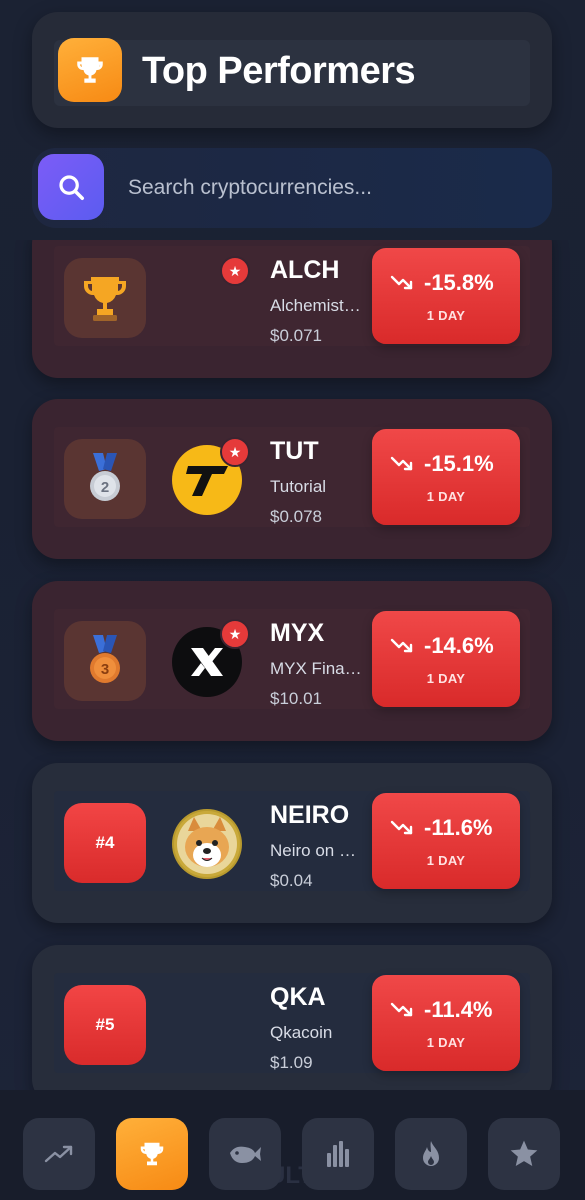 The height and width of the screenshot is (1200, 585). Describe the element at coordinates (105, 669) in the screenshot. I see `medal-rank-label: 3` at that location.